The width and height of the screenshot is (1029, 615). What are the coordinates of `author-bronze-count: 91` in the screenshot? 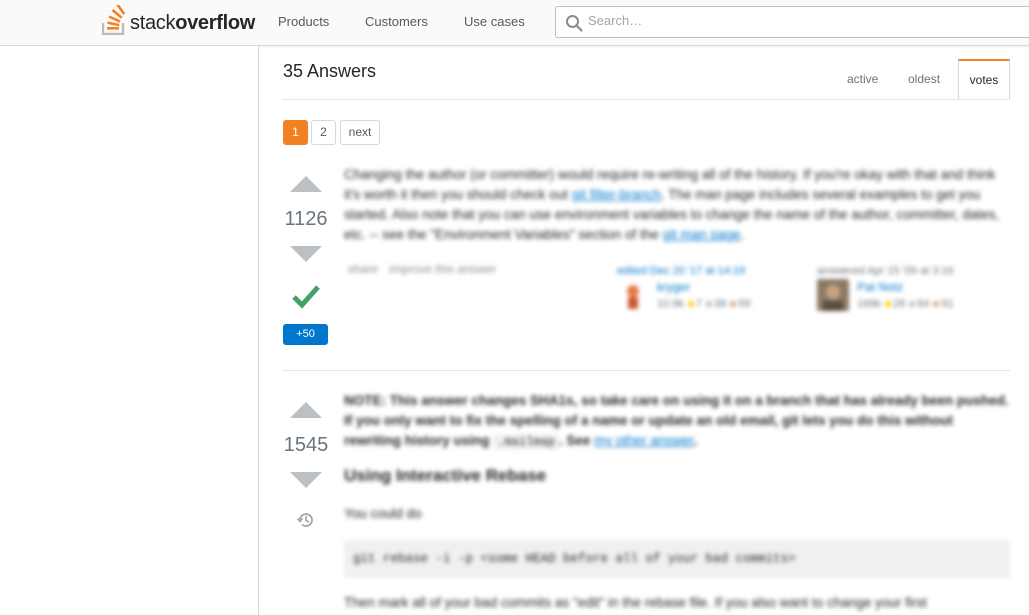 It's located at (947, 304).